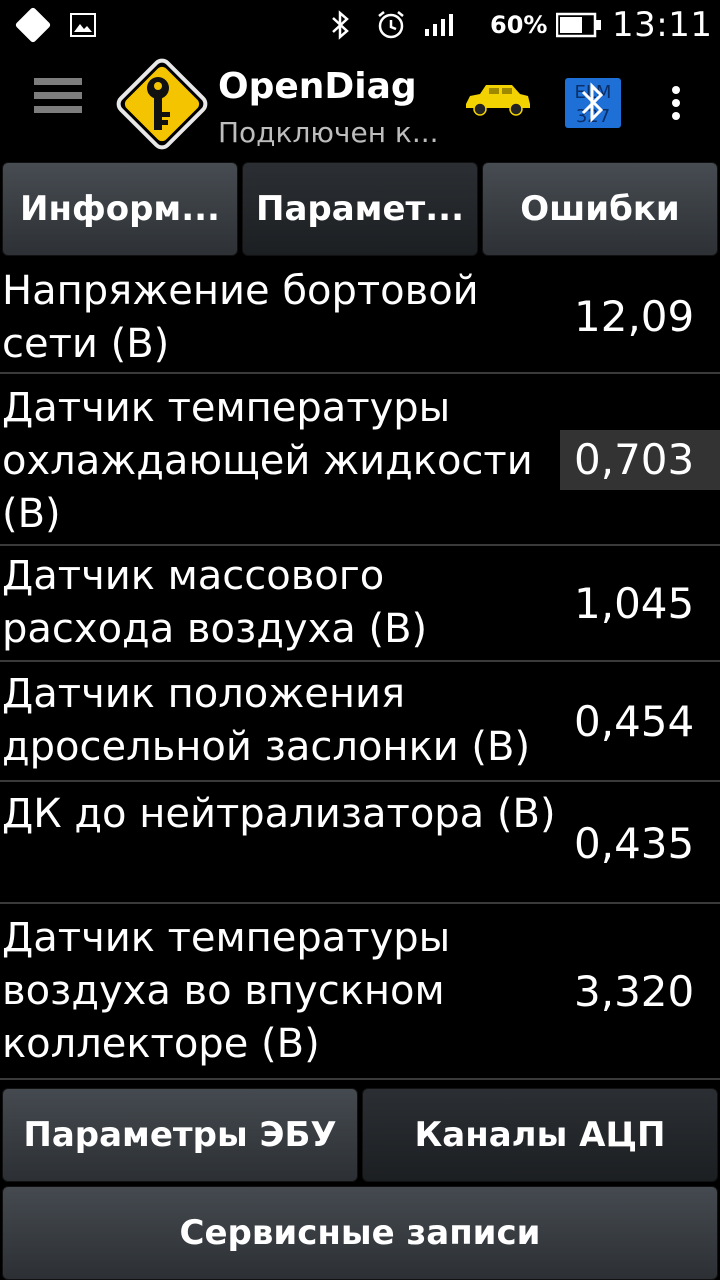  I want to click on ecu-parameters-button: Параметры ЭБУ, so click(180, 1135).